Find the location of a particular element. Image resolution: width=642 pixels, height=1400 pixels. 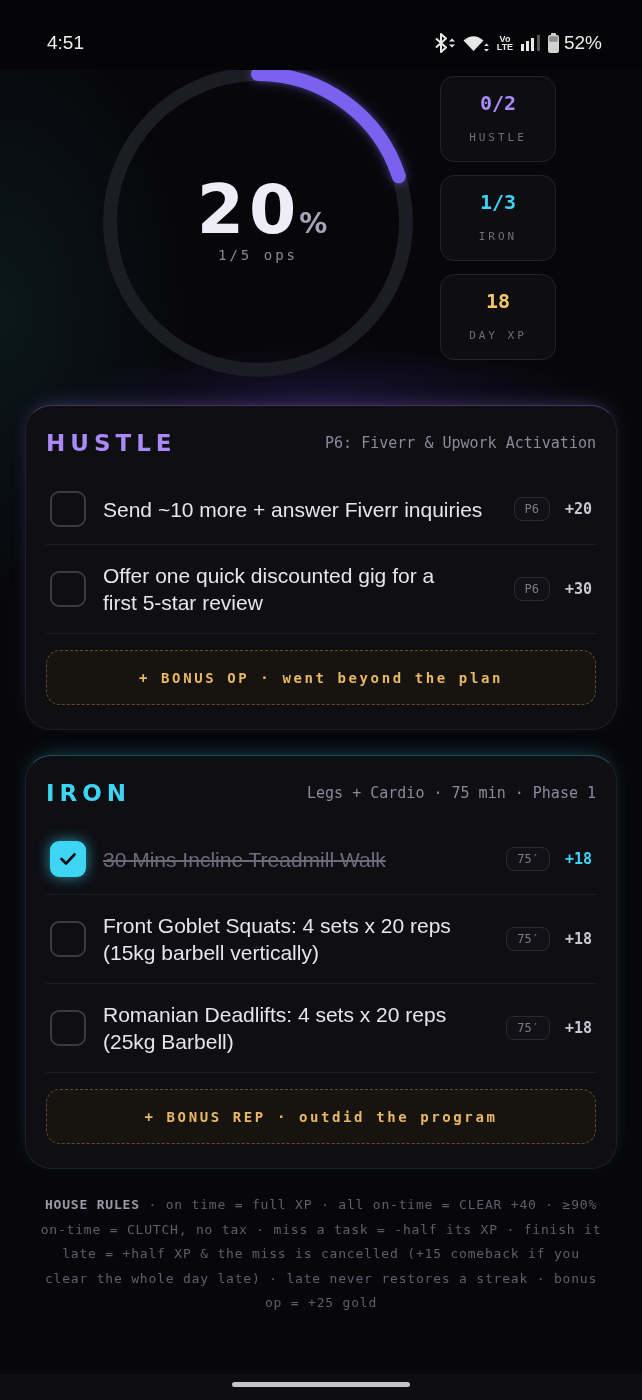

stat-label: HUSTLE is located at coordinates (498, 138).